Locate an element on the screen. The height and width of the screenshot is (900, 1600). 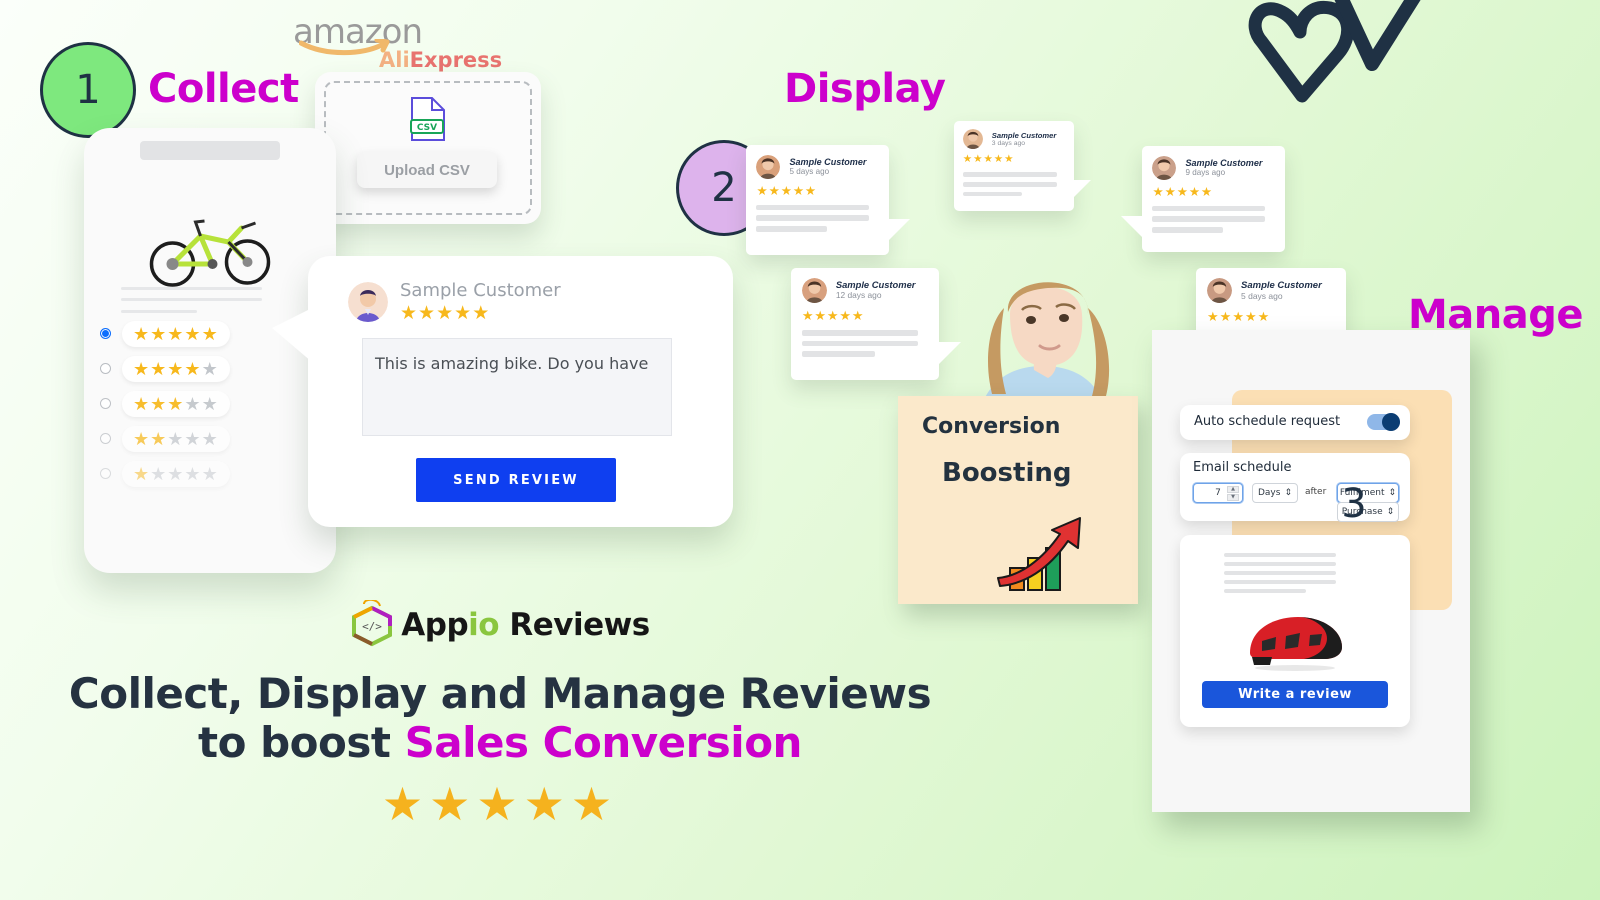
write-a-review-button: Write a review is located at coordinates (1295, 694).